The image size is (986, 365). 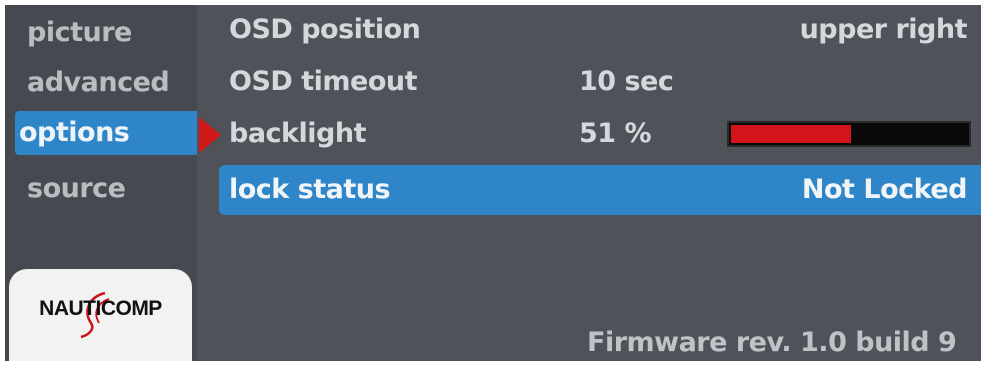 What do you see at coordinates (297, 133) in the screenshot?
I see `menu-row-label: backlight` at bounding box center [297, 133].